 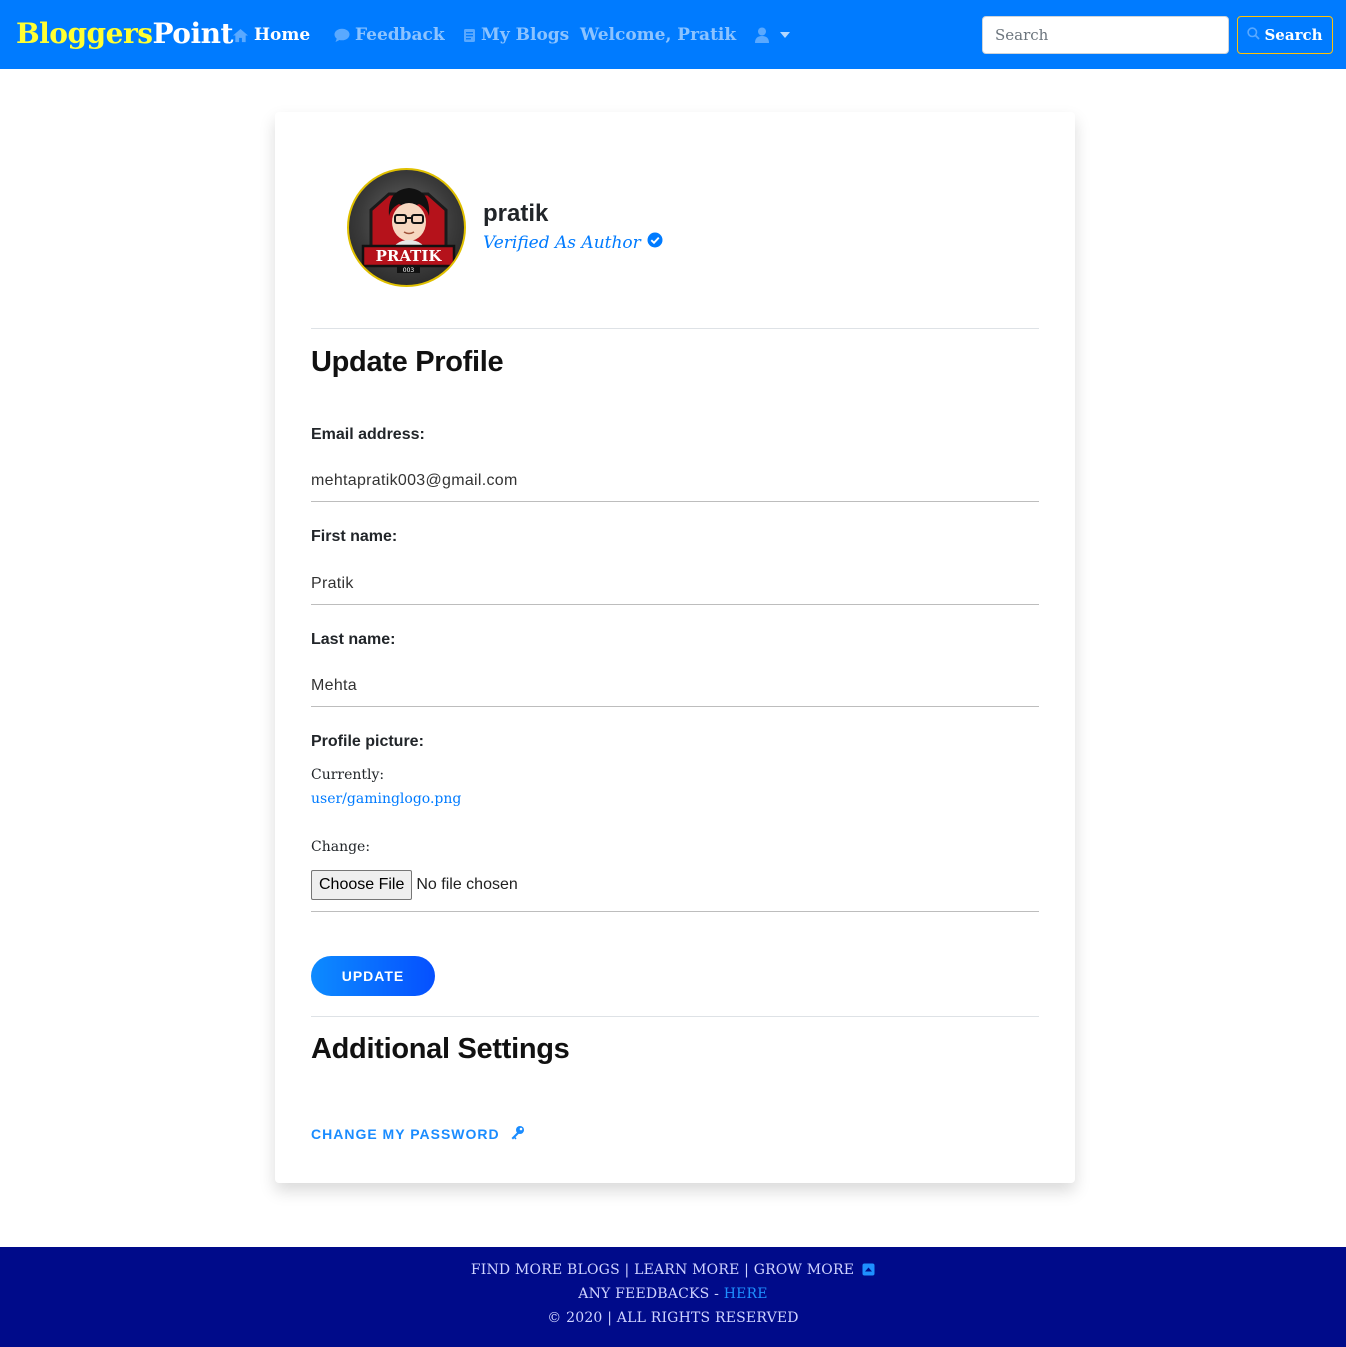 What do you see at coordinates (368, 434) in the screenshot?
I see `email-label: Email address:` at bounding box center [368, 434].